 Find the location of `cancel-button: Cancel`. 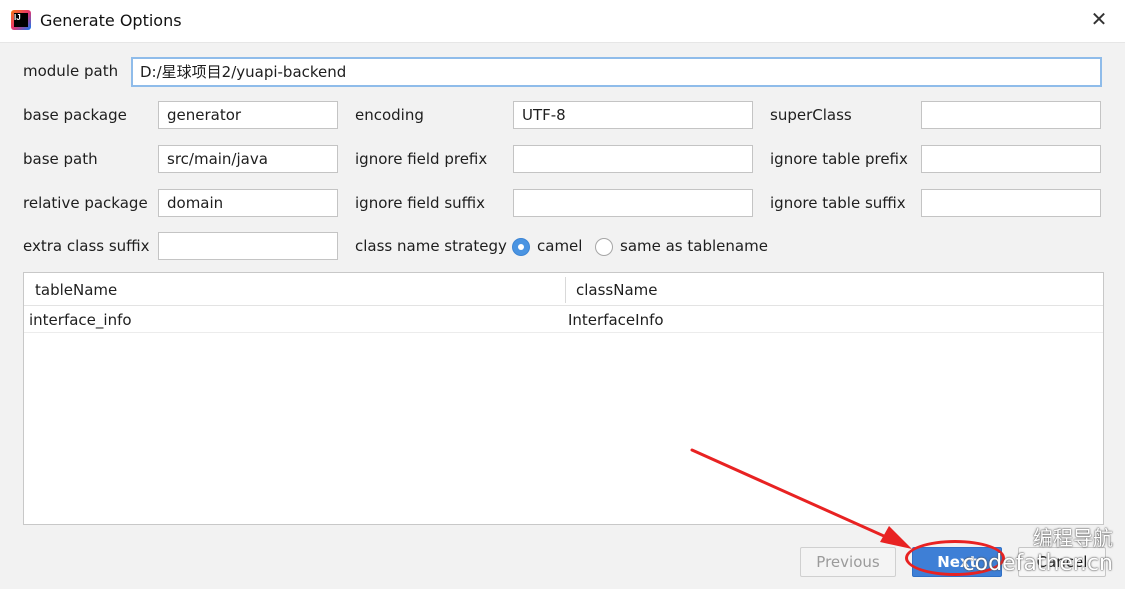

cancel-button: Cancel is located at coordinates (1062, 562).